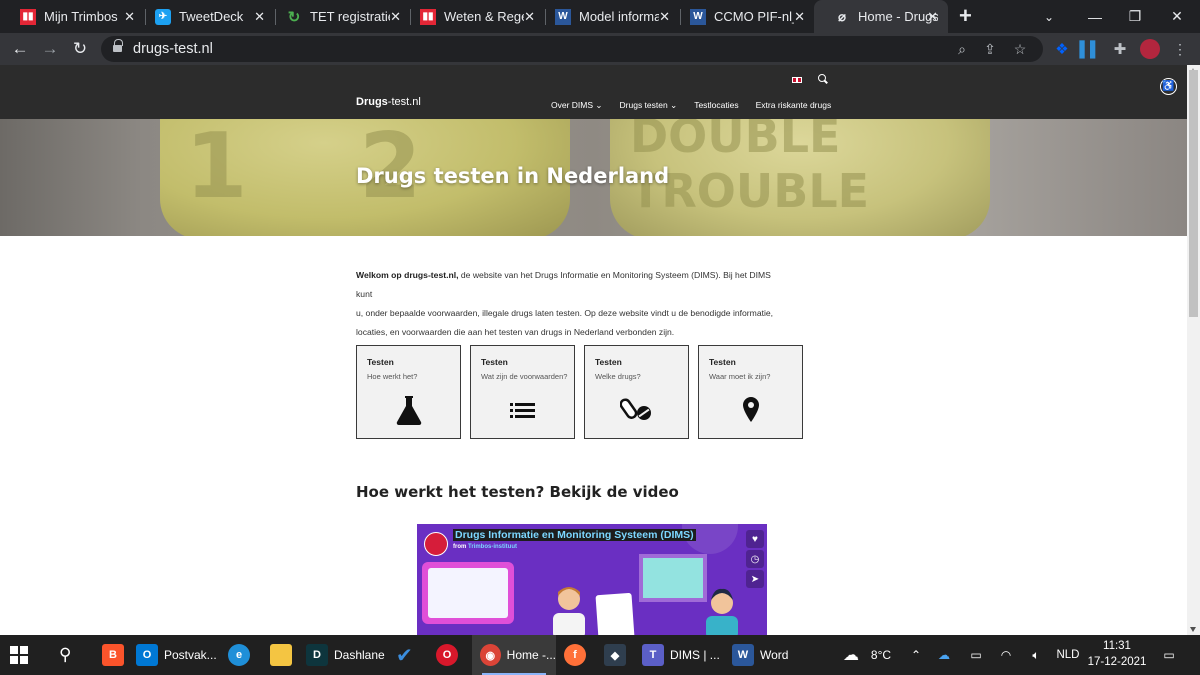  I want to click on scrollbar-thumb, so click(1193, 193).